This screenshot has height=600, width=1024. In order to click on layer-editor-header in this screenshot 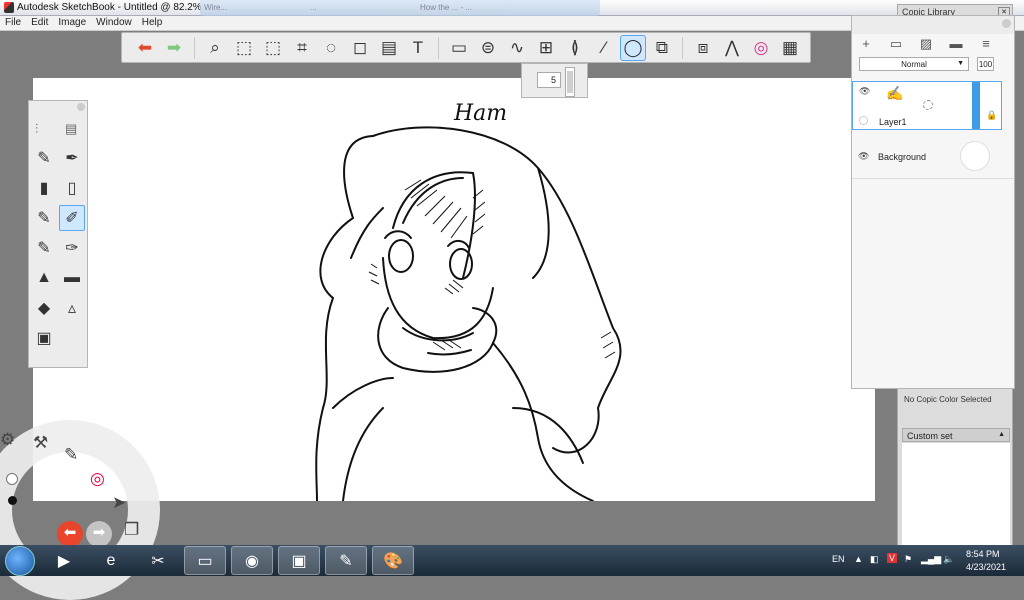, I will do `click(933, 25)`.